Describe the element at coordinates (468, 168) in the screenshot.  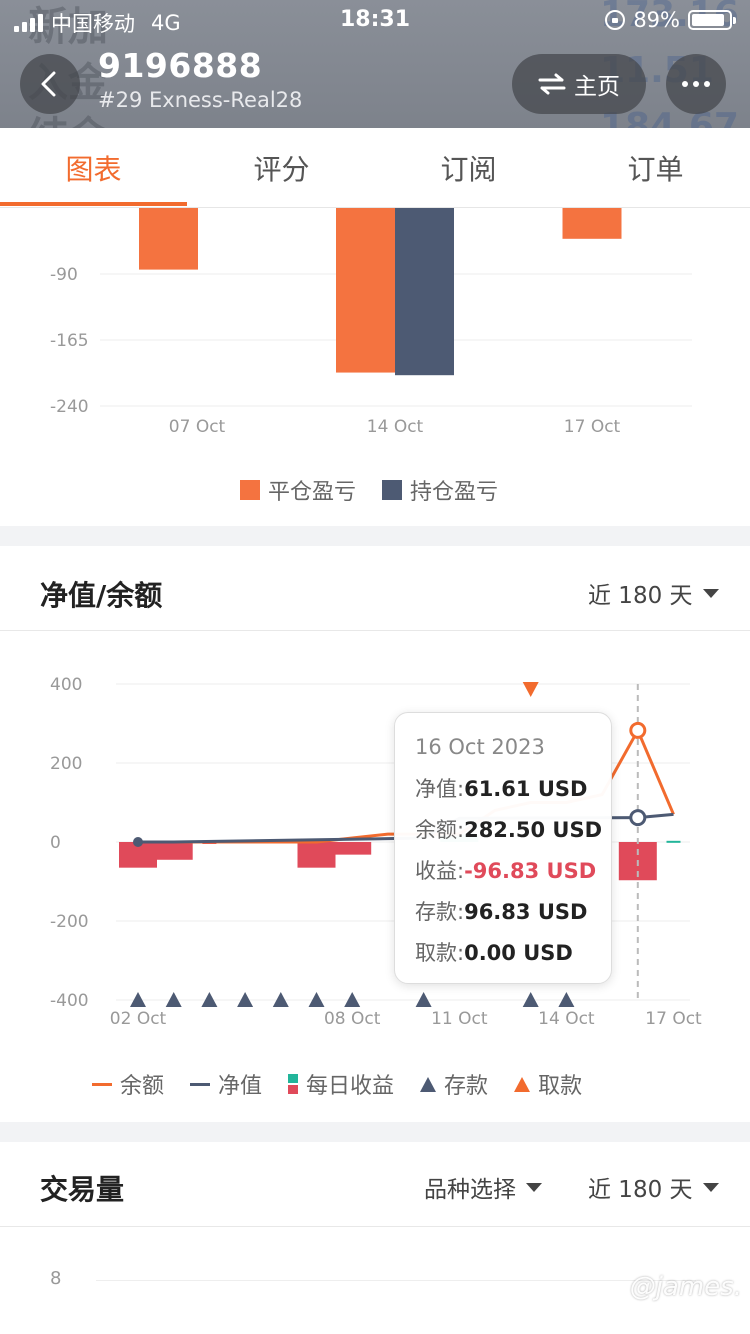
I see `tab-subscription: 订阅` at that location.